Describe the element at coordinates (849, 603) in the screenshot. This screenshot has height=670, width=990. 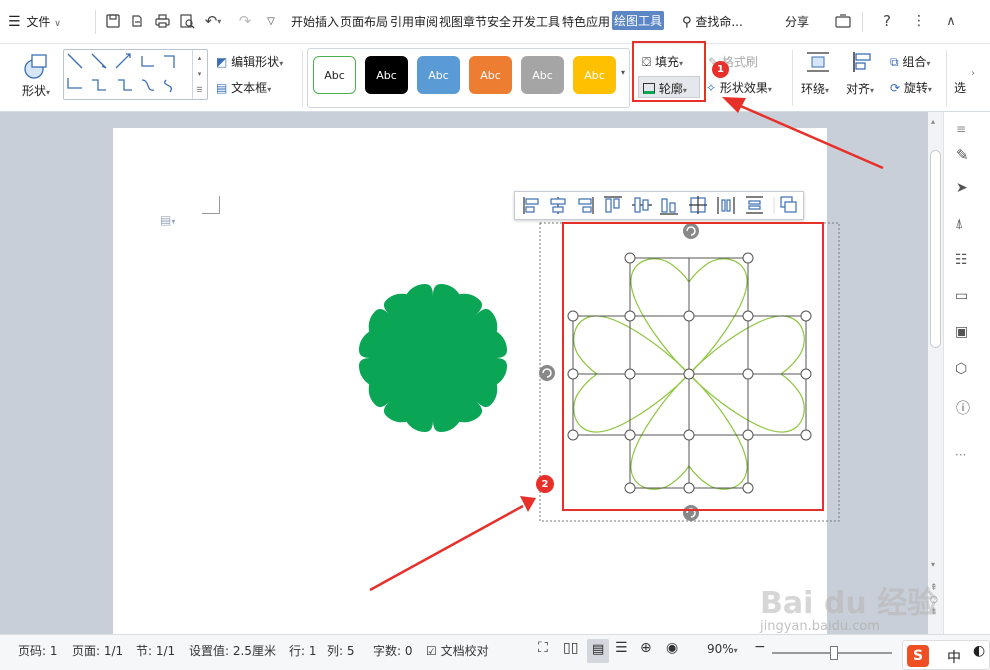
I see `baidu-watermark-logo: Bai du 经验` at that location.